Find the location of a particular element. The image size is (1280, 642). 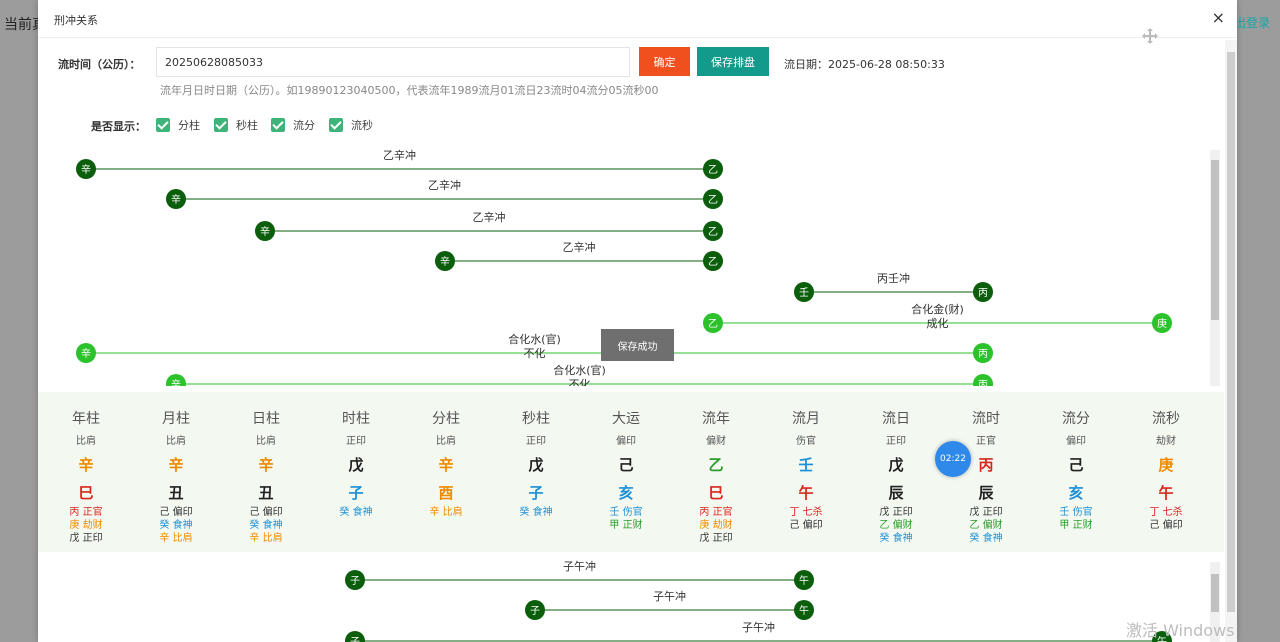

display-label: 是否显示： is located at coordinates (118, 126).